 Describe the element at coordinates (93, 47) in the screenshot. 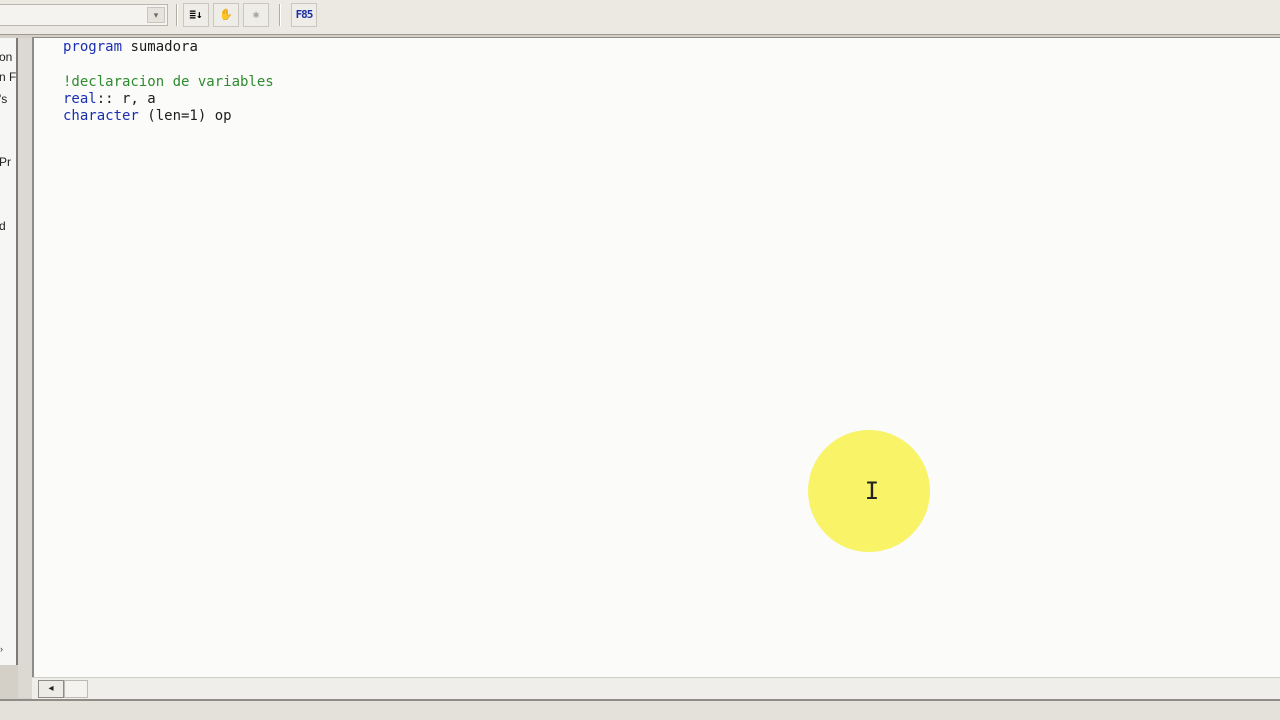

I see `keyword-token: program` at that location.